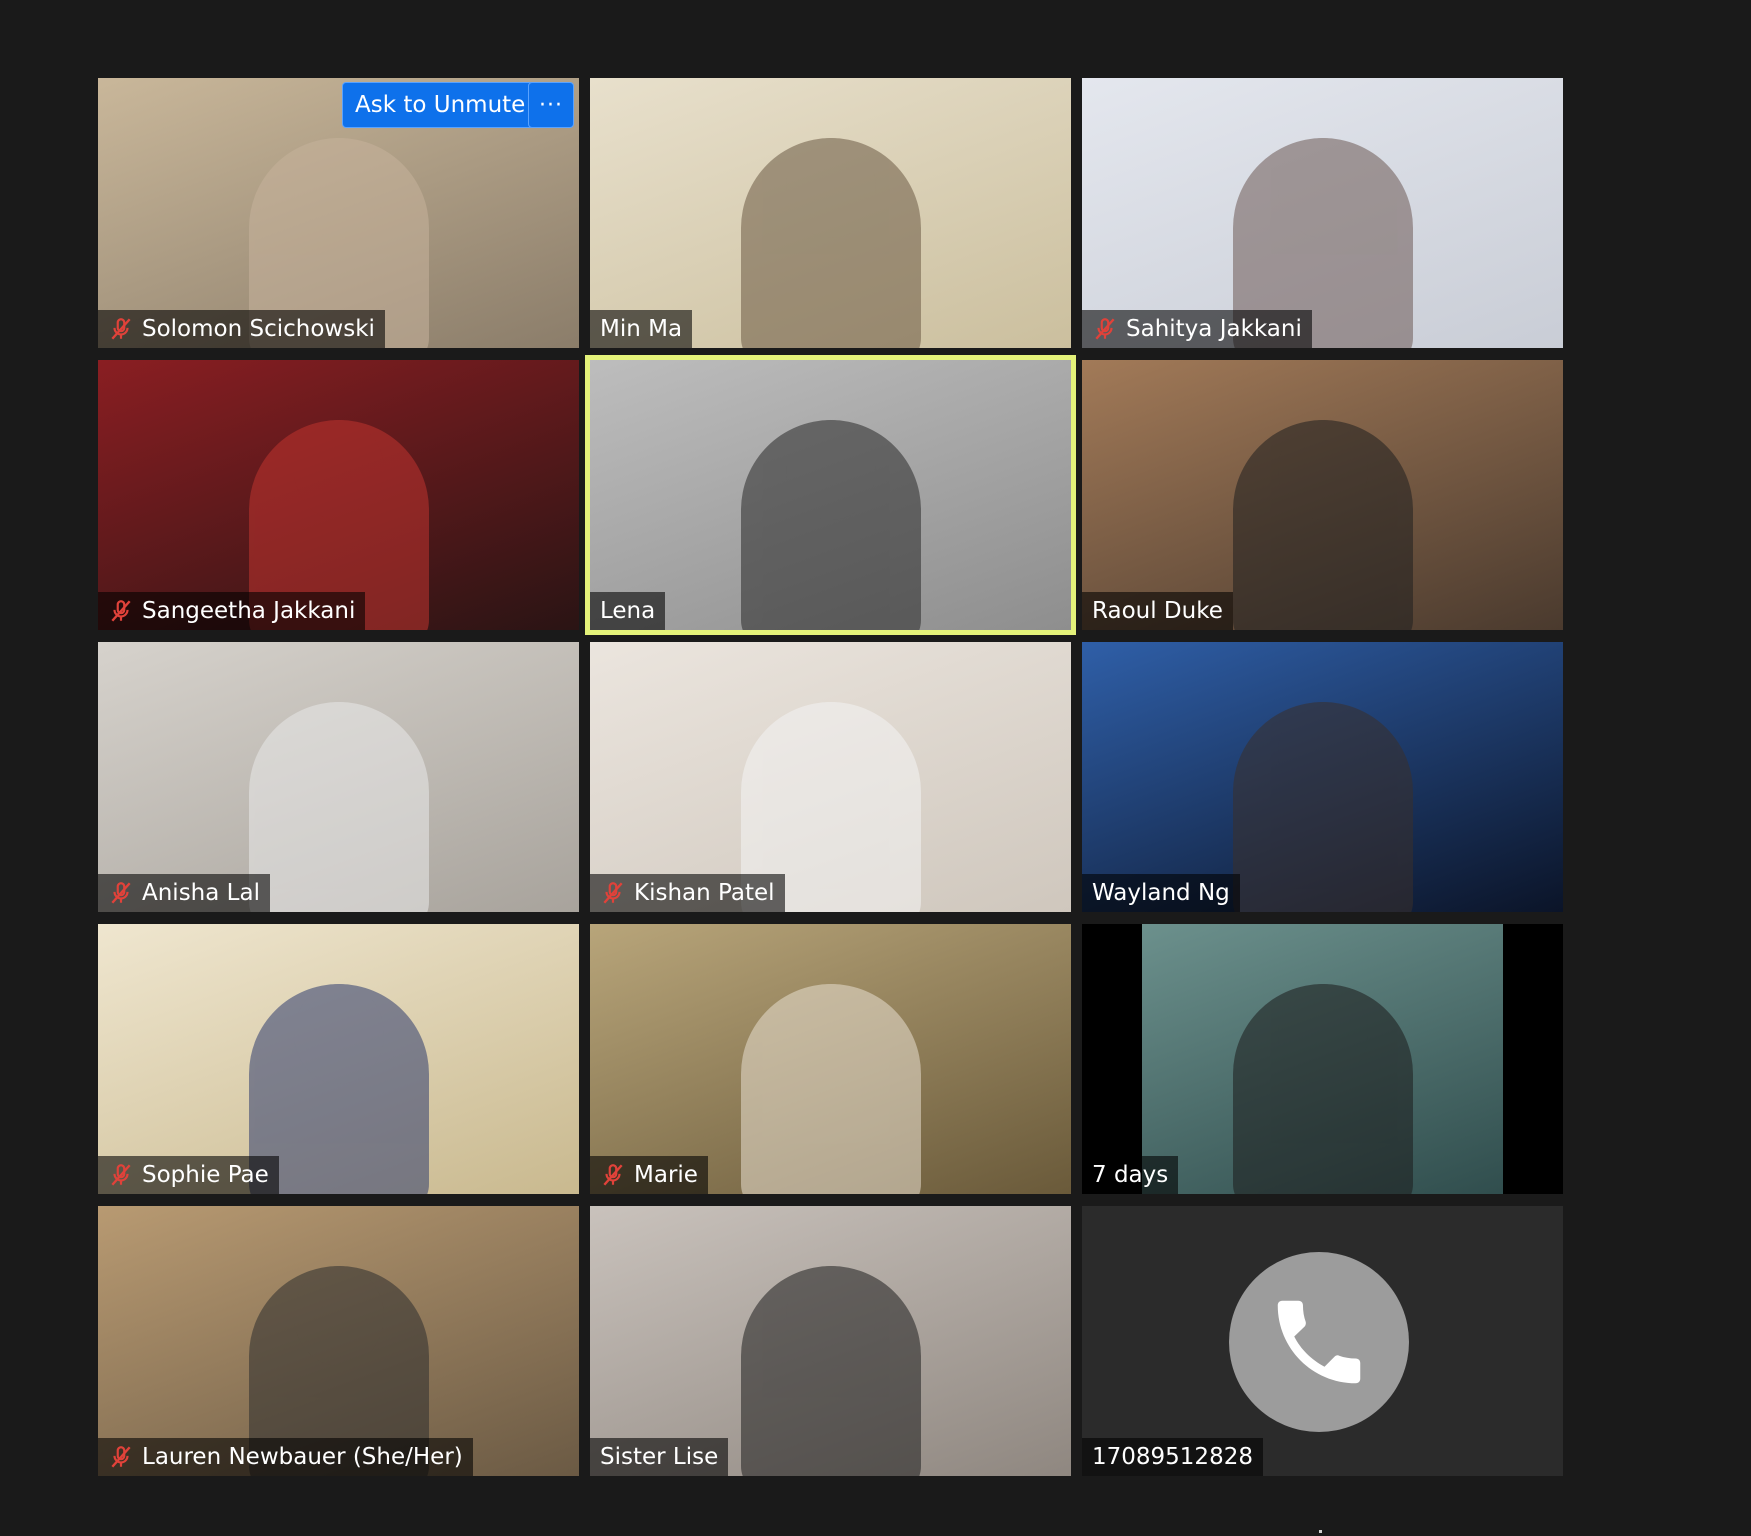 The height and width of the screenshot is (1536, 1751). I want to click on participant-nameplate: Lauren Newbauer (She/Her), so click(285, 1457).